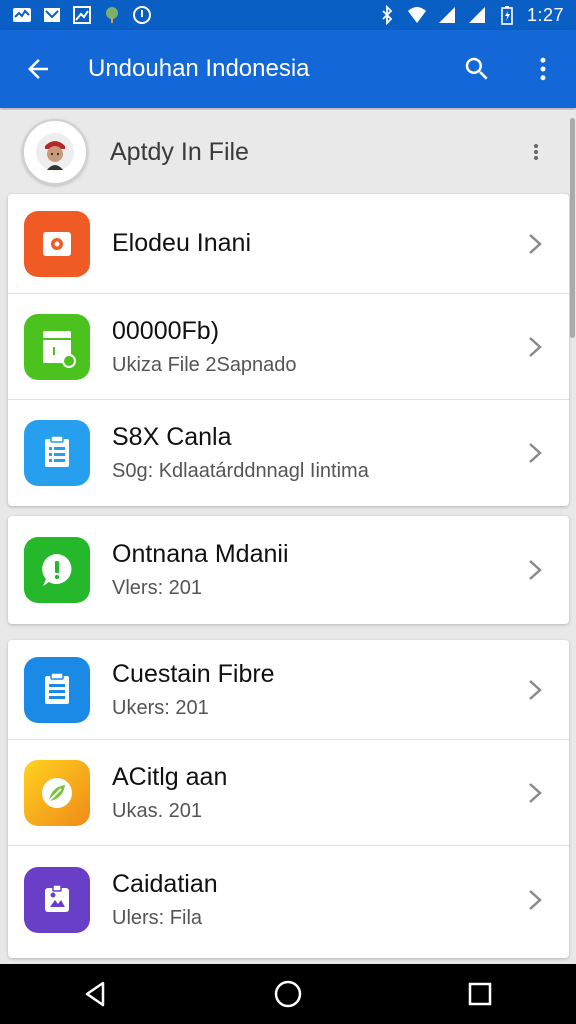 The height and width of the screenshot is (1024, 576). I want to click on arrow-back-icon, so click(38, 69).